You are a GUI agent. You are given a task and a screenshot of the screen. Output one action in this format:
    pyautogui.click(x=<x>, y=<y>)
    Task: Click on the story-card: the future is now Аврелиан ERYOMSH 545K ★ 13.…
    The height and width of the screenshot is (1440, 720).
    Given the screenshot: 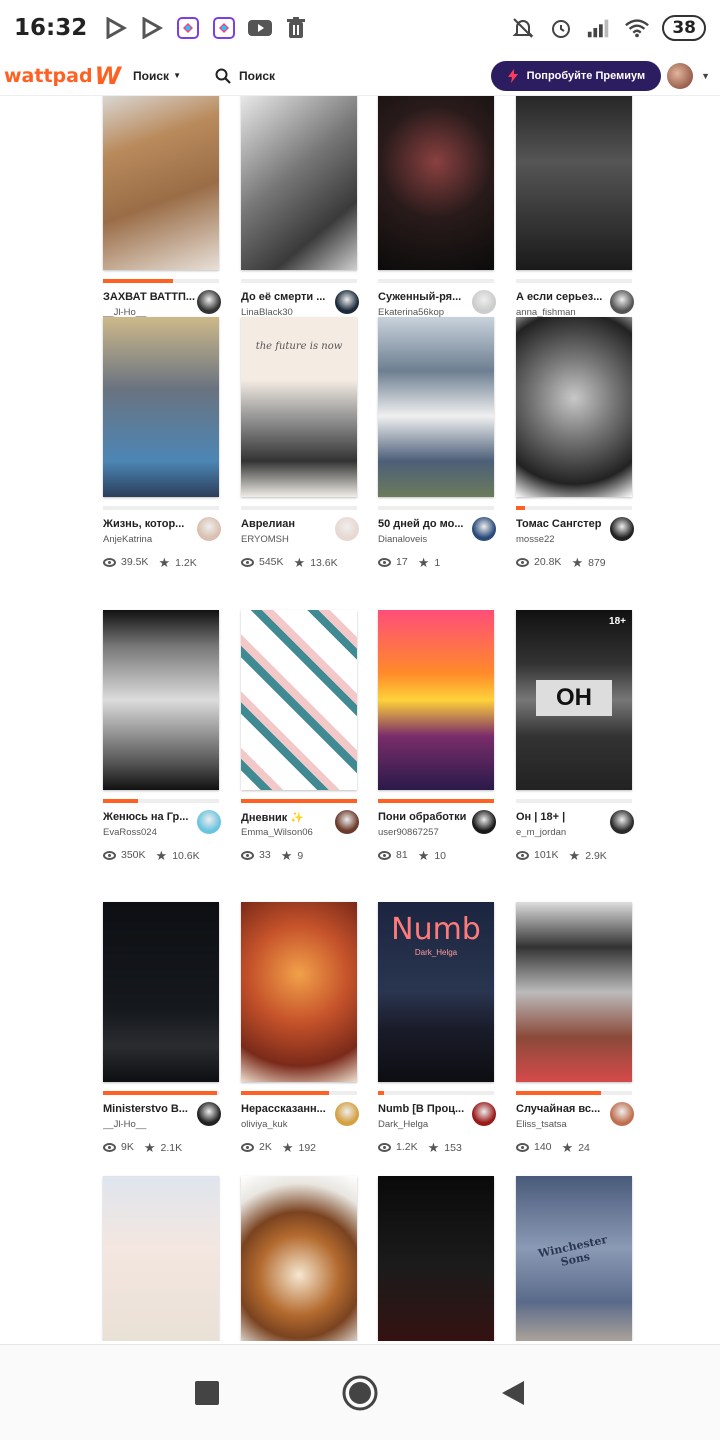 What is the action you would take?
    pyautogui.click(x=300, y=467)
    